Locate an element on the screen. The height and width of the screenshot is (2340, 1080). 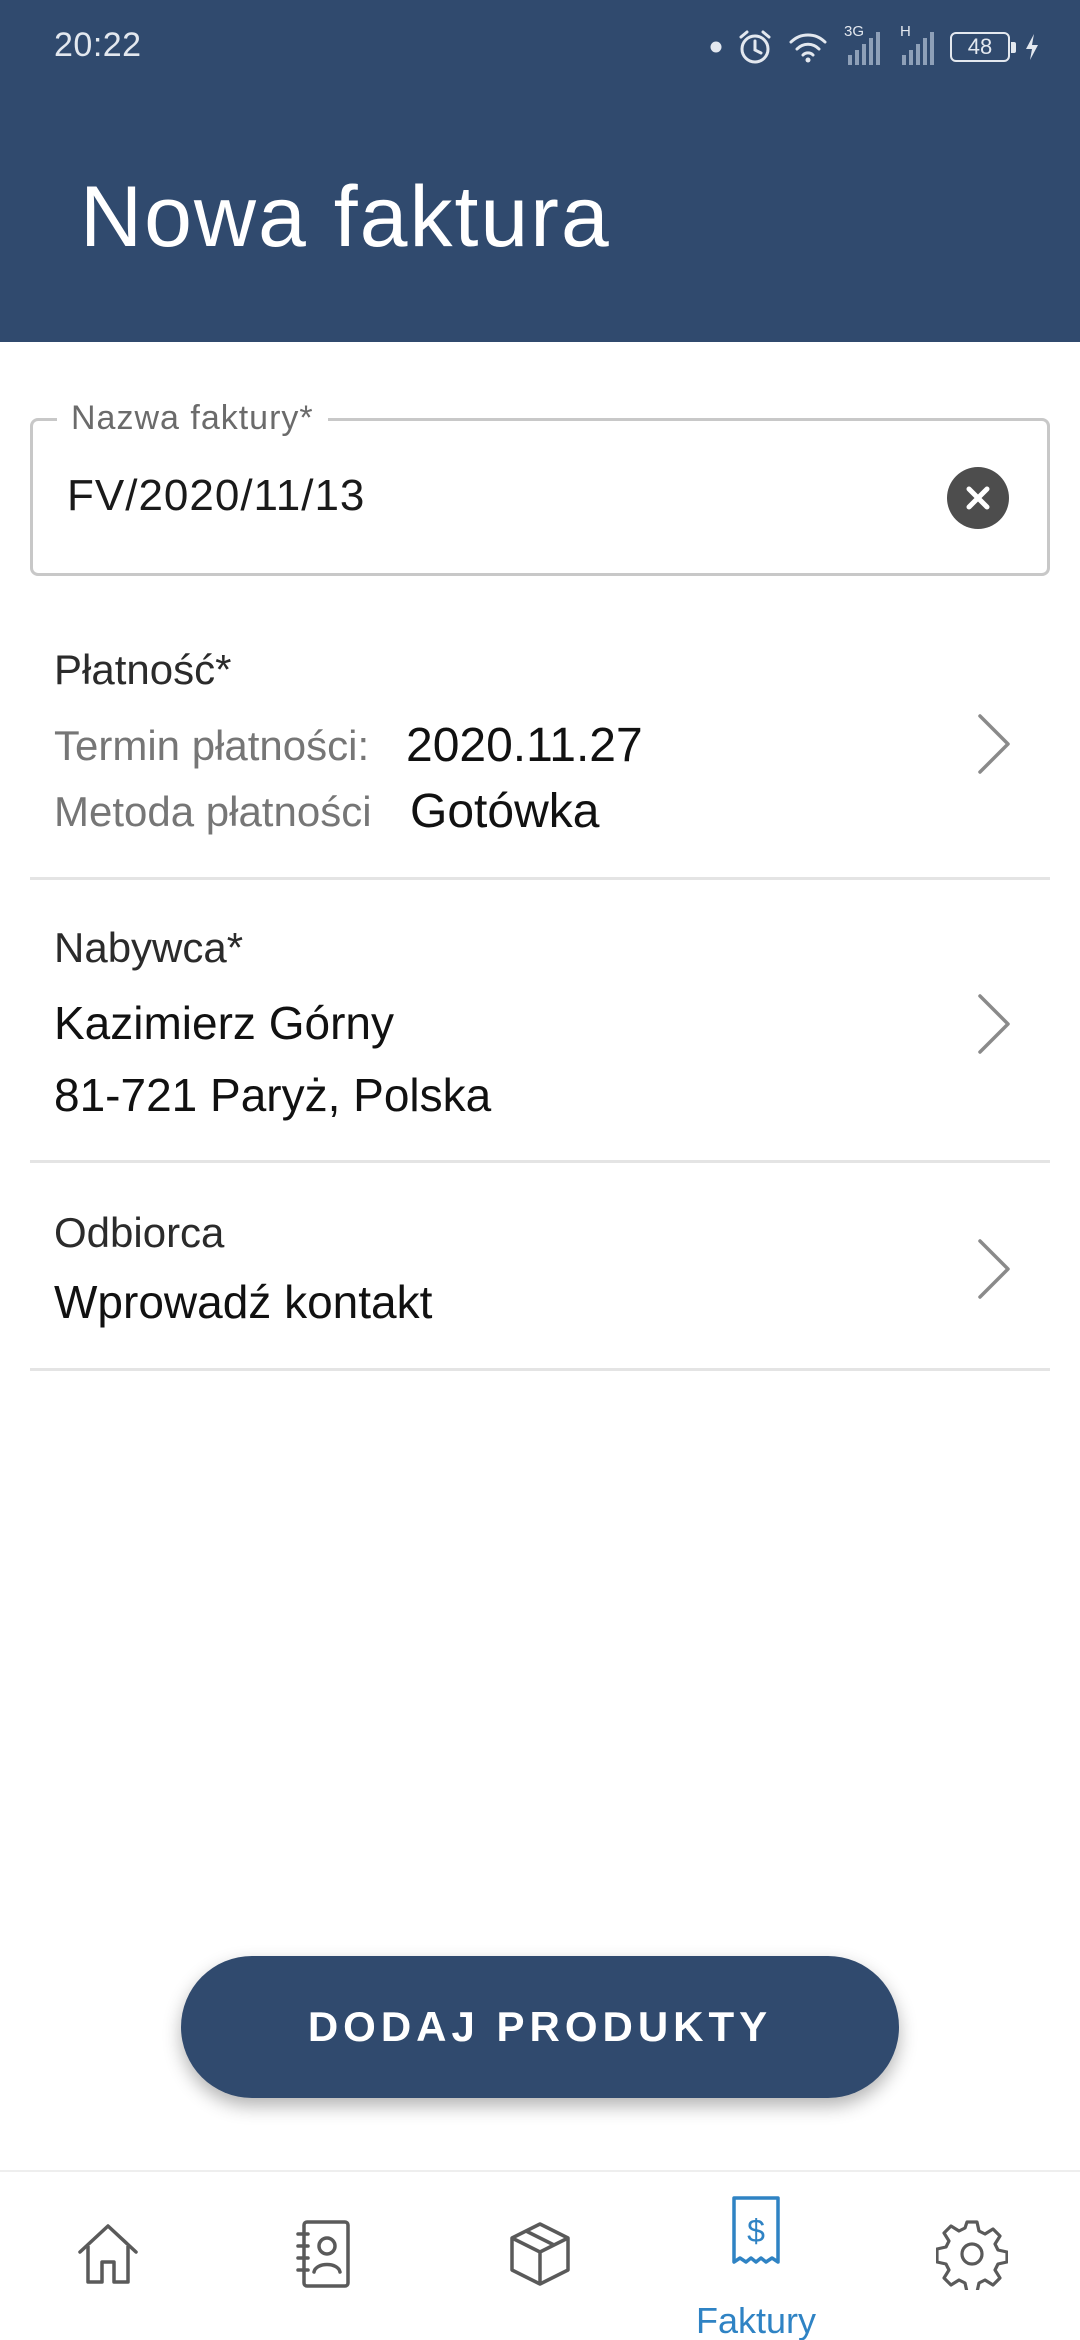
nav-item-contacts is located at coordinates (324, 2256).